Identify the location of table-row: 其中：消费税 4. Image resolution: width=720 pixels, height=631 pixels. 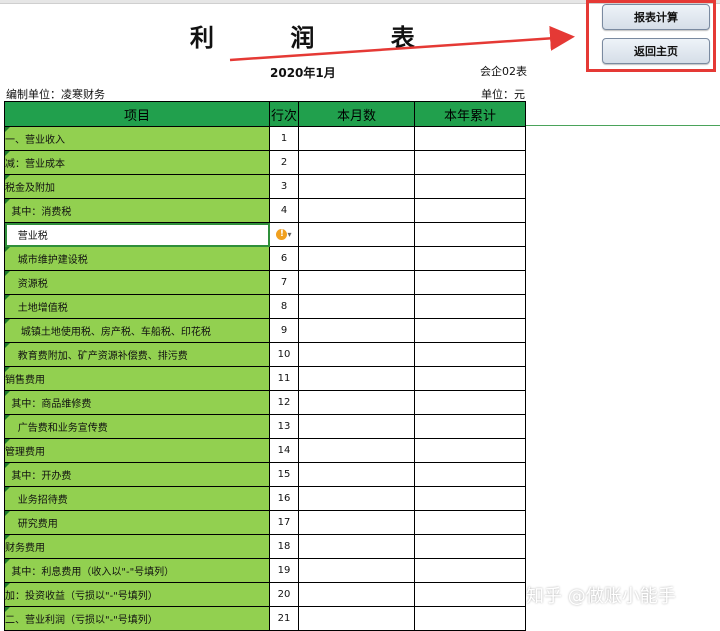
(265, 210).